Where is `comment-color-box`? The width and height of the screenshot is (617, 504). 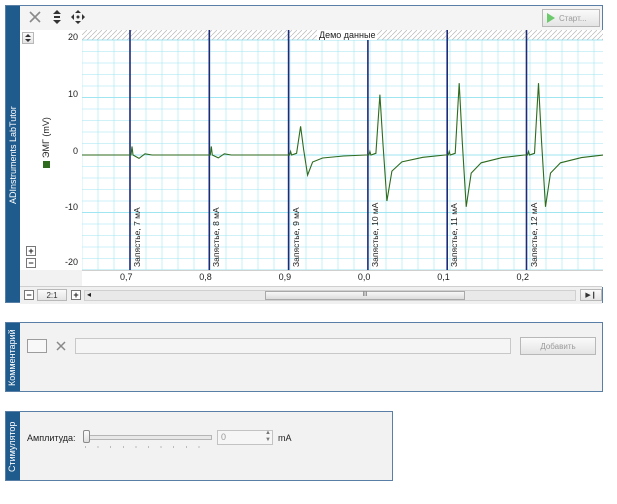 comment-color-box is located at coordinates (37, 346).